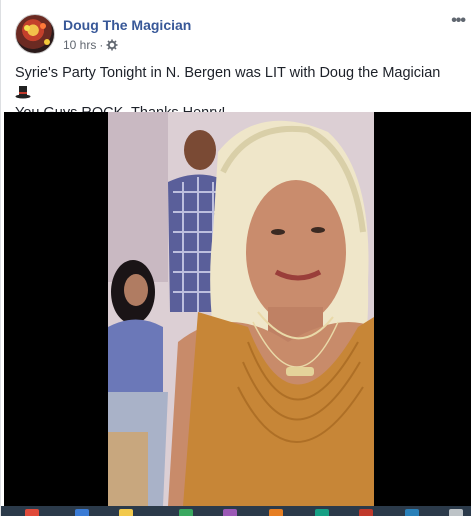  Describe the element at coordinates (458, 21) in the screenshot. I see `more-options-button: •••` at that location.